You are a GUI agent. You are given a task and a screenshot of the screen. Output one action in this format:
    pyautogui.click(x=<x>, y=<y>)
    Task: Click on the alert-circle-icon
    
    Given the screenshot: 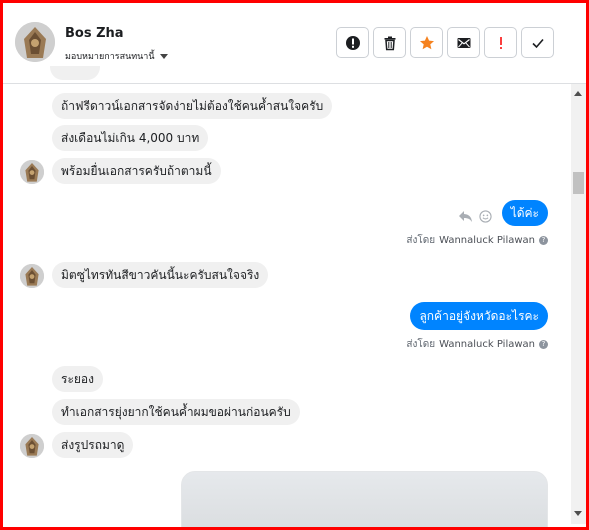 What is the action you would take?
    pyautogui.click(x=352, y=42)
    